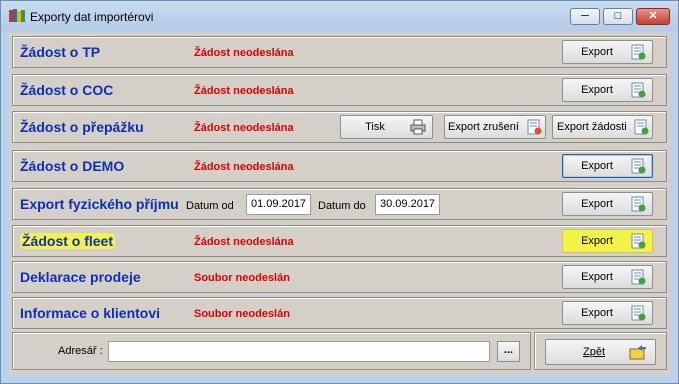  Describe the element at coordinates (483, 127) in the screenshot. I see `export-cancellation-label: Export zrušení` at that location.